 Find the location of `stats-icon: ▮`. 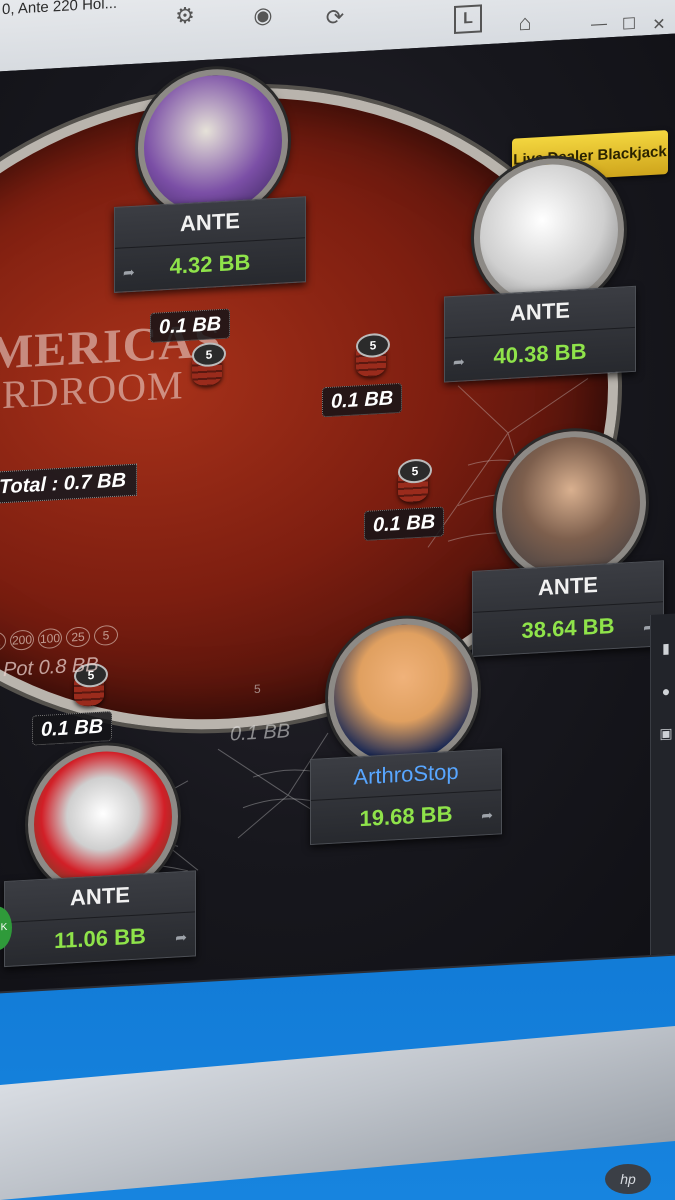

stats-icon: ▮ is located at coordinates (663, 648).